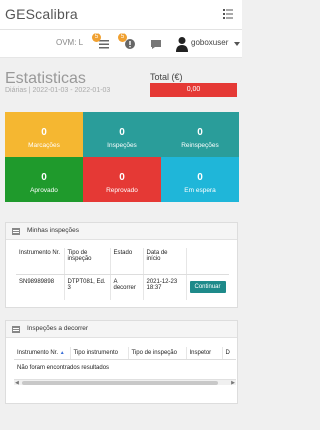 This screenshot has height=430, width=320. What do you see at coordinates (203, 353) in the screenshot?
I see `column-header: Inspetor` at bounding box center [203, 353].